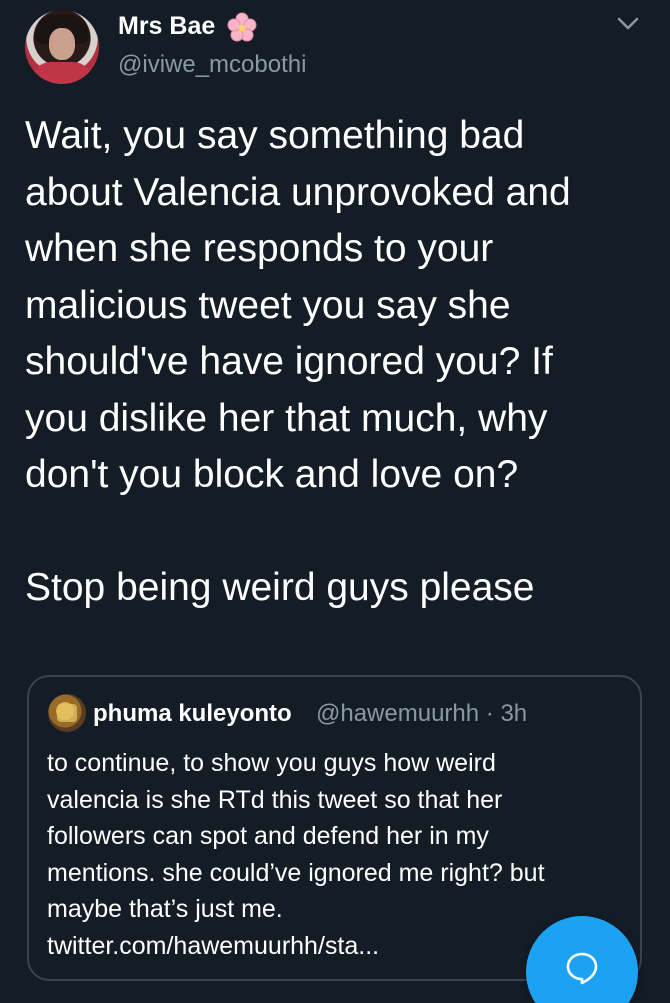  I want to click on quoted-tweet-avatar, so click(67, 713).